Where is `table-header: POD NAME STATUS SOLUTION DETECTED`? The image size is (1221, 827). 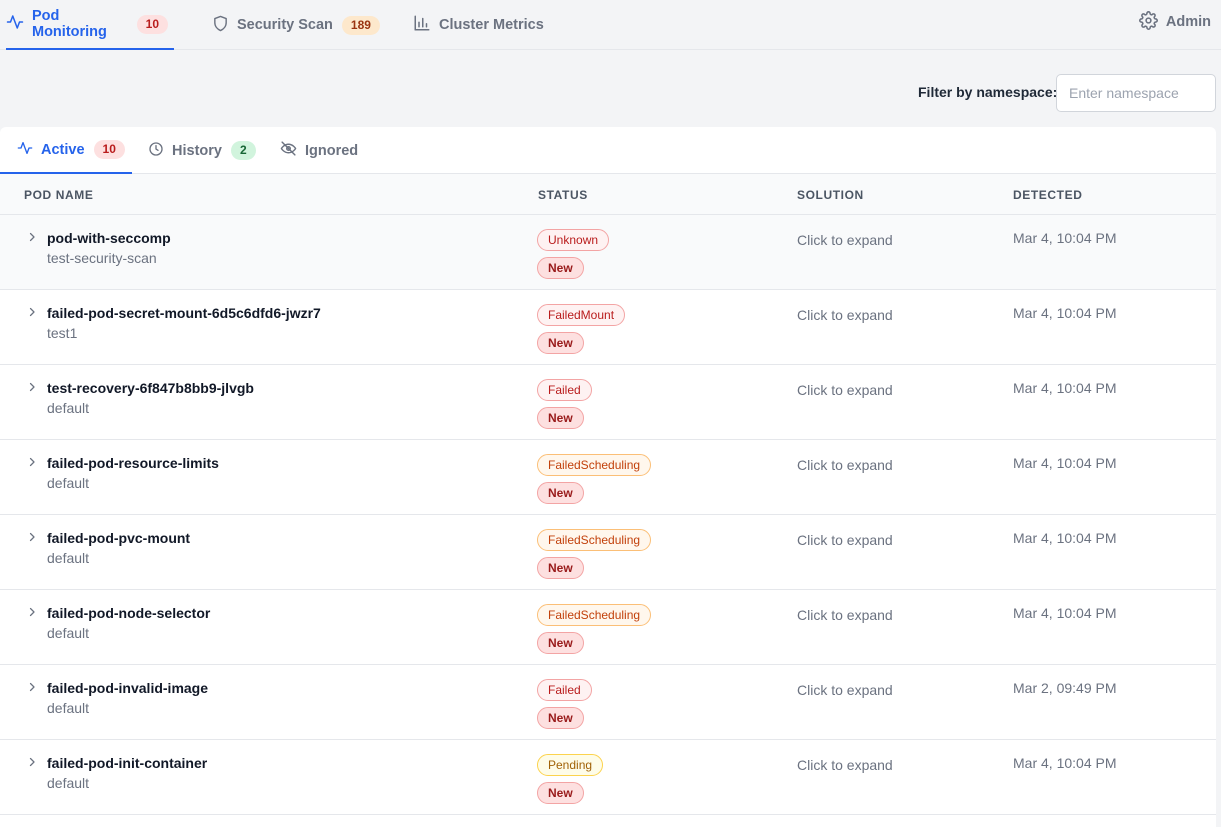 table-header: POD NAME STATUS SOLUTION DETECTED is located at coordinates (608, 194).